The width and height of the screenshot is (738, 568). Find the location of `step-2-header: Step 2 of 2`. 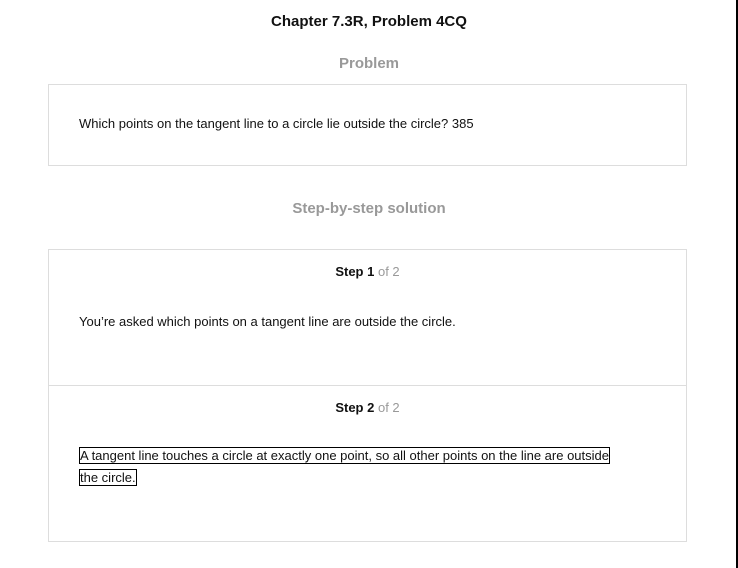

step-2-header: Step 2 of 2 is located at coordinates (367, 407).